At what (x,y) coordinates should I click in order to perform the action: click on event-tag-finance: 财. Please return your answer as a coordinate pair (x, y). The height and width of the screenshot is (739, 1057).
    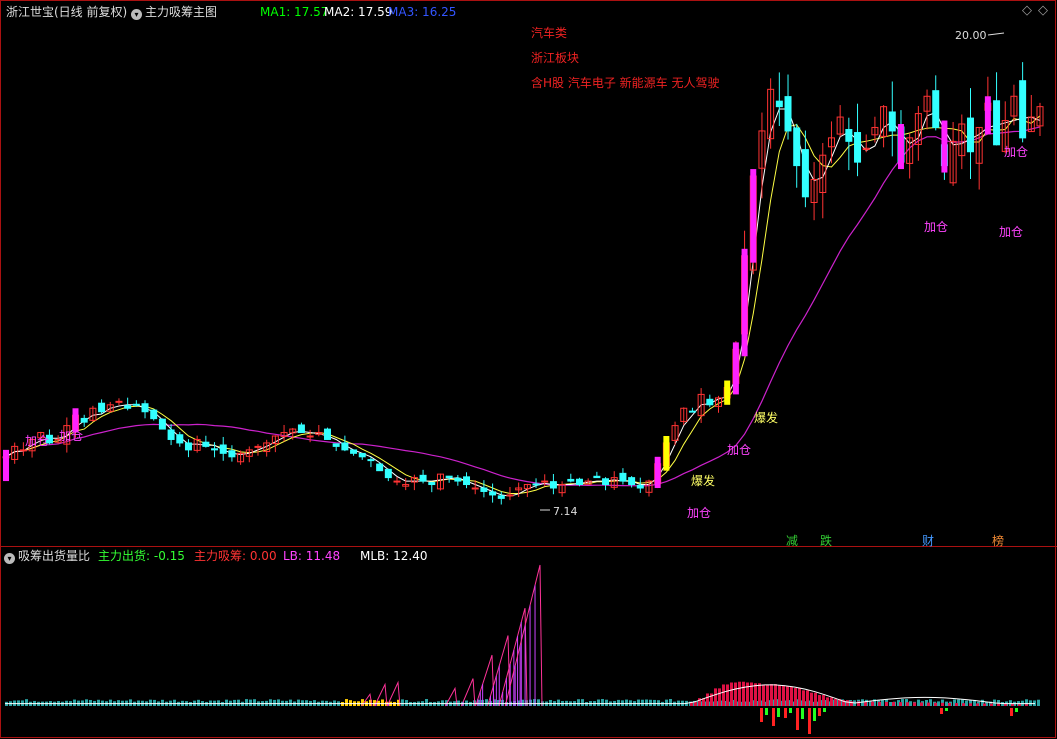
    Looking at the image, I should click on (928, 540).